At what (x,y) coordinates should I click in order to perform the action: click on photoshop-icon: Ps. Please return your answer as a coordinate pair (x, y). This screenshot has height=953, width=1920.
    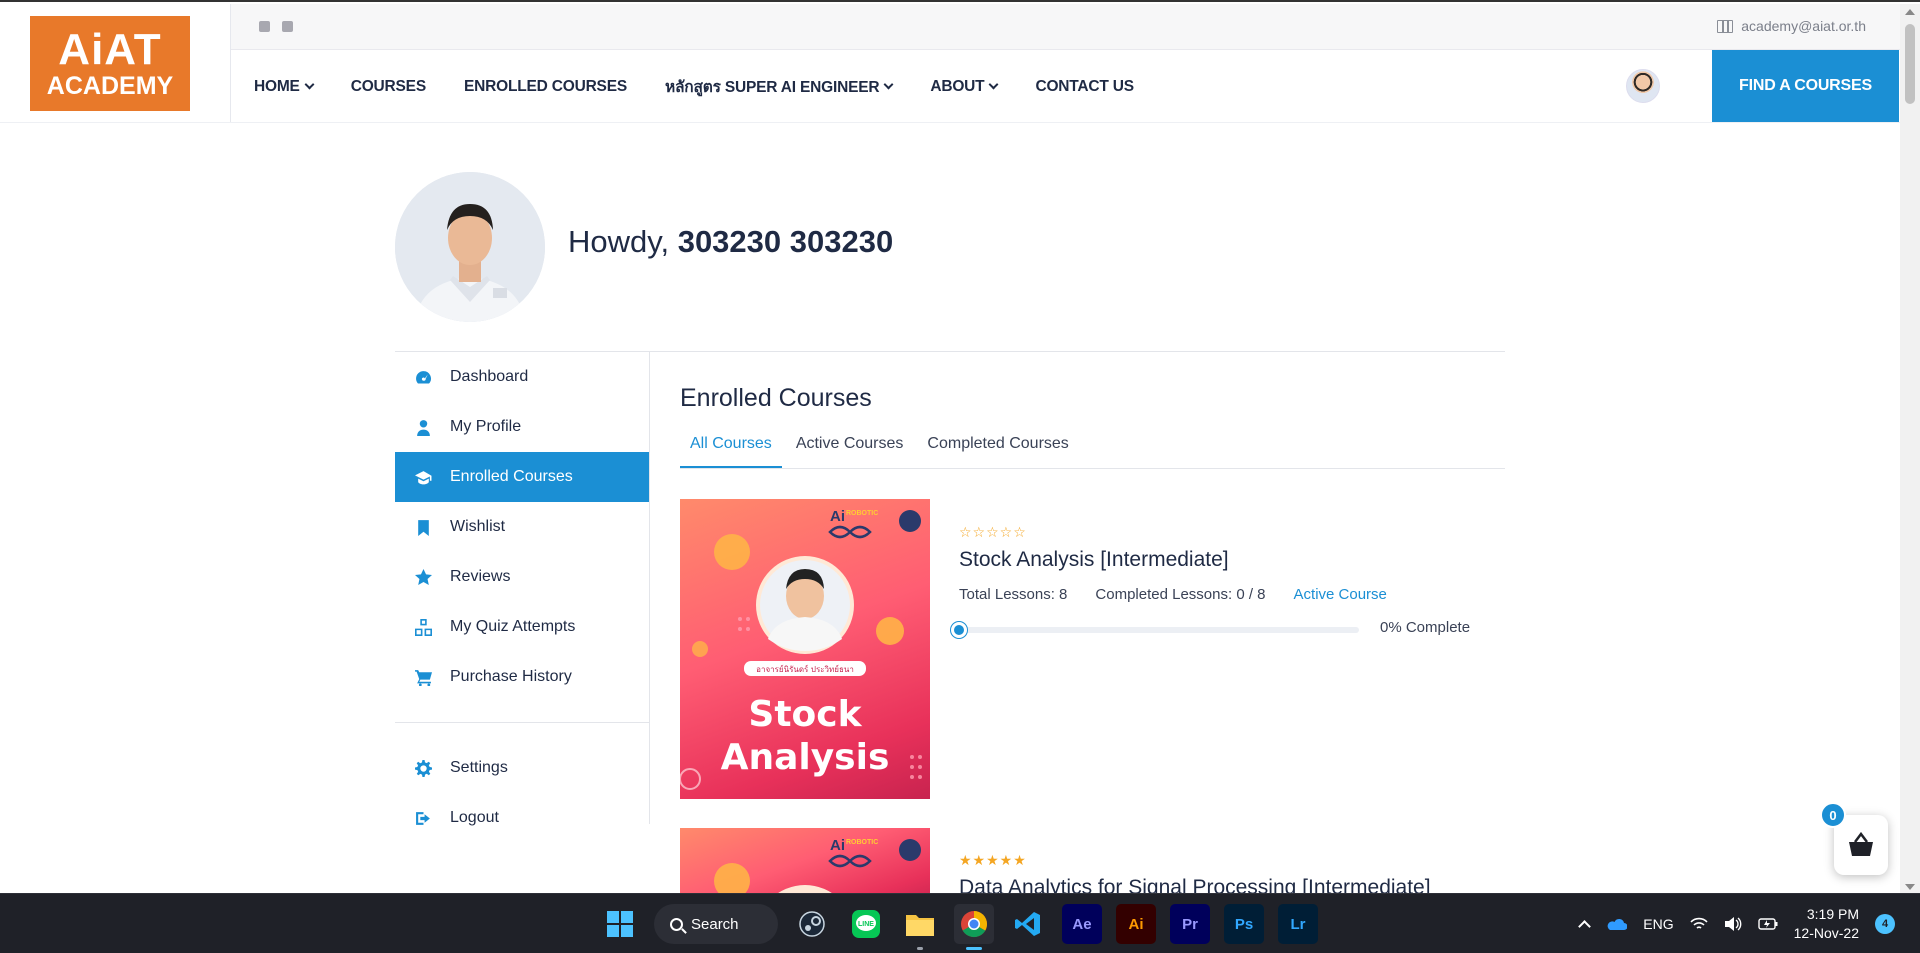
    Looking at the image, I should click on (1244, 924).